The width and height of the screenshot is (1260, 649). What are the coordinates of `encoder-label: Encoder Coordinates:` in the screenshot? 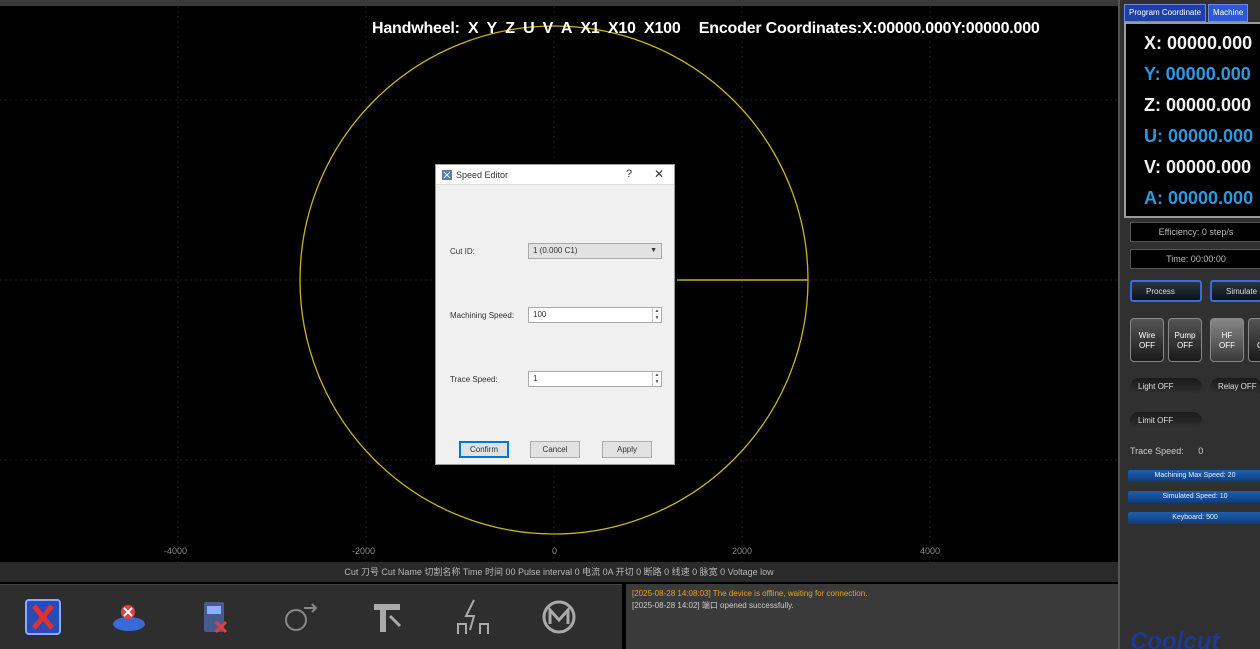 It's located at (780, 28).